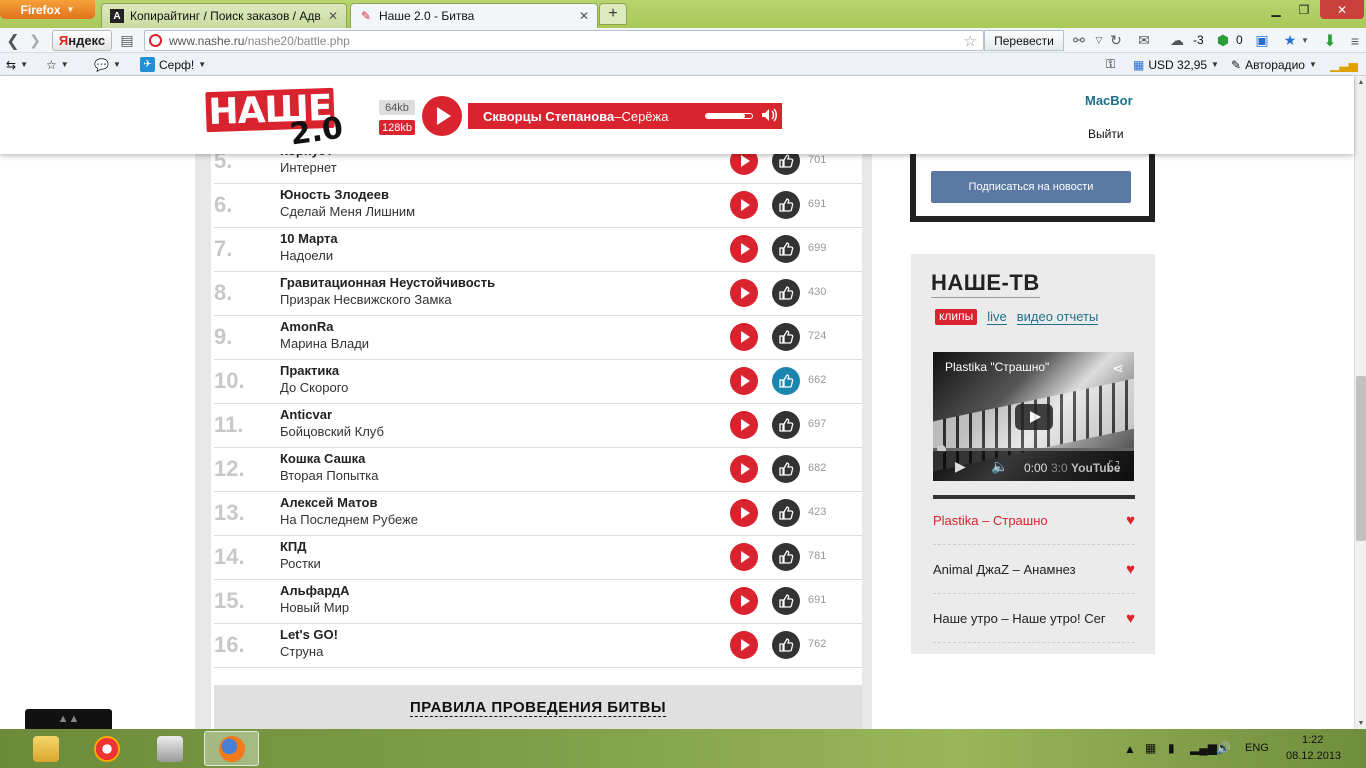 The image size is (1366, 768). I want to click on volume-slider, so click(729, 116).